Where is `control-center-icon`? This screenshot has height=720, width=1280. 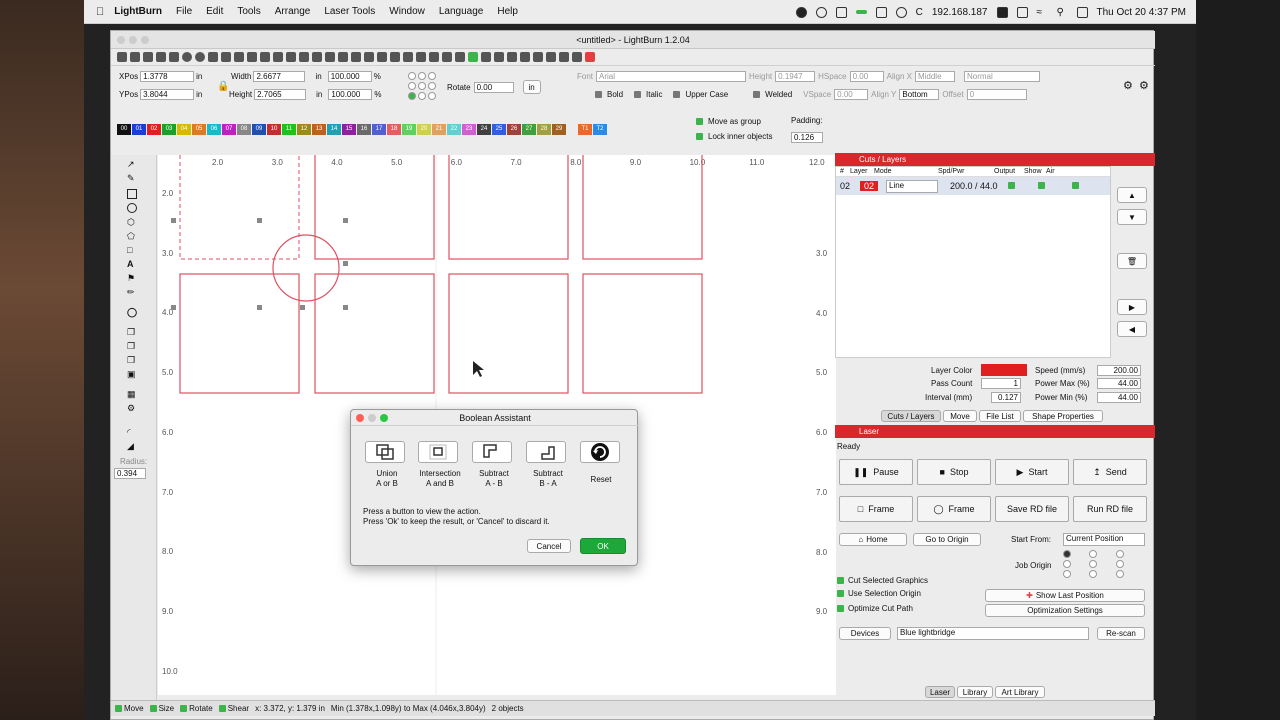
control-center-icon is located at coordinates (1082, 12).